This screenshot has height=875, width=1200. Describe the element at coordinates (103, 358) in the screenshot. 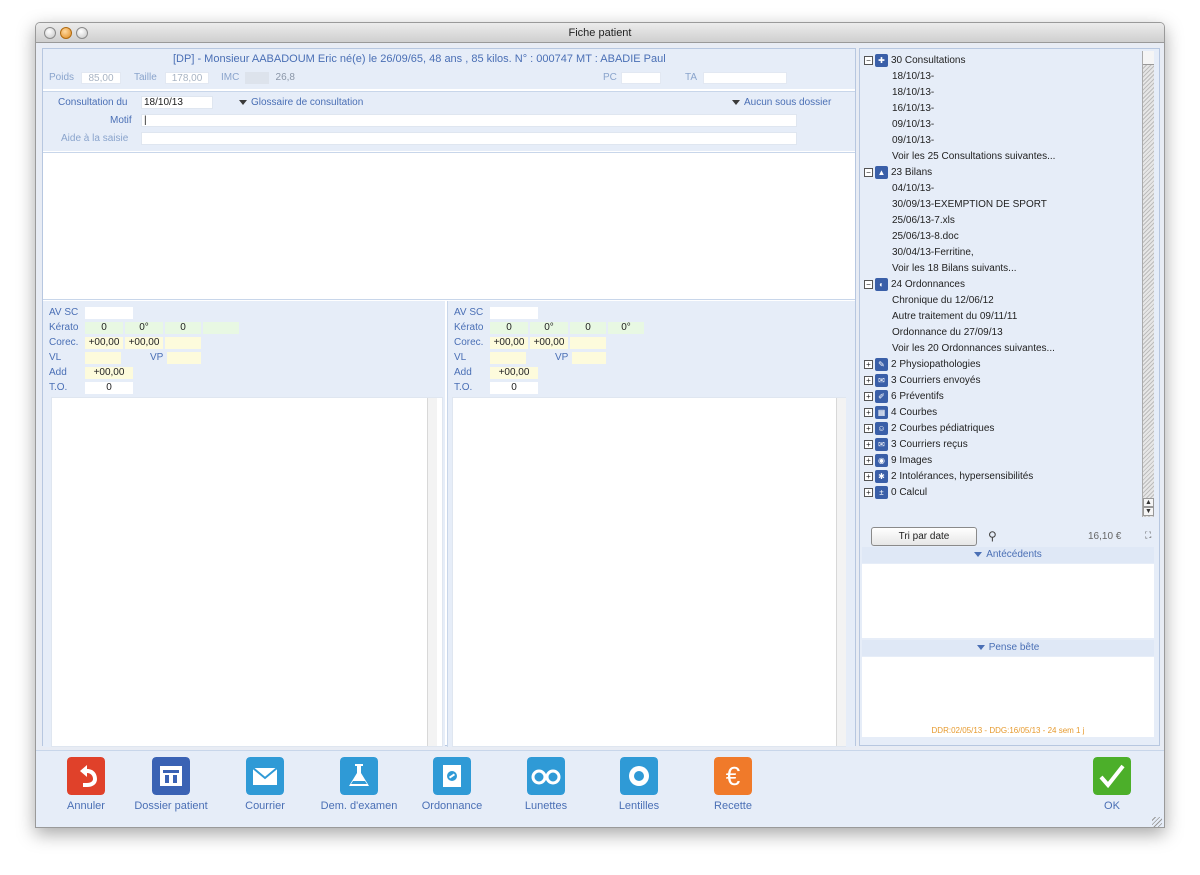

I see `vl-field-left` at that location.